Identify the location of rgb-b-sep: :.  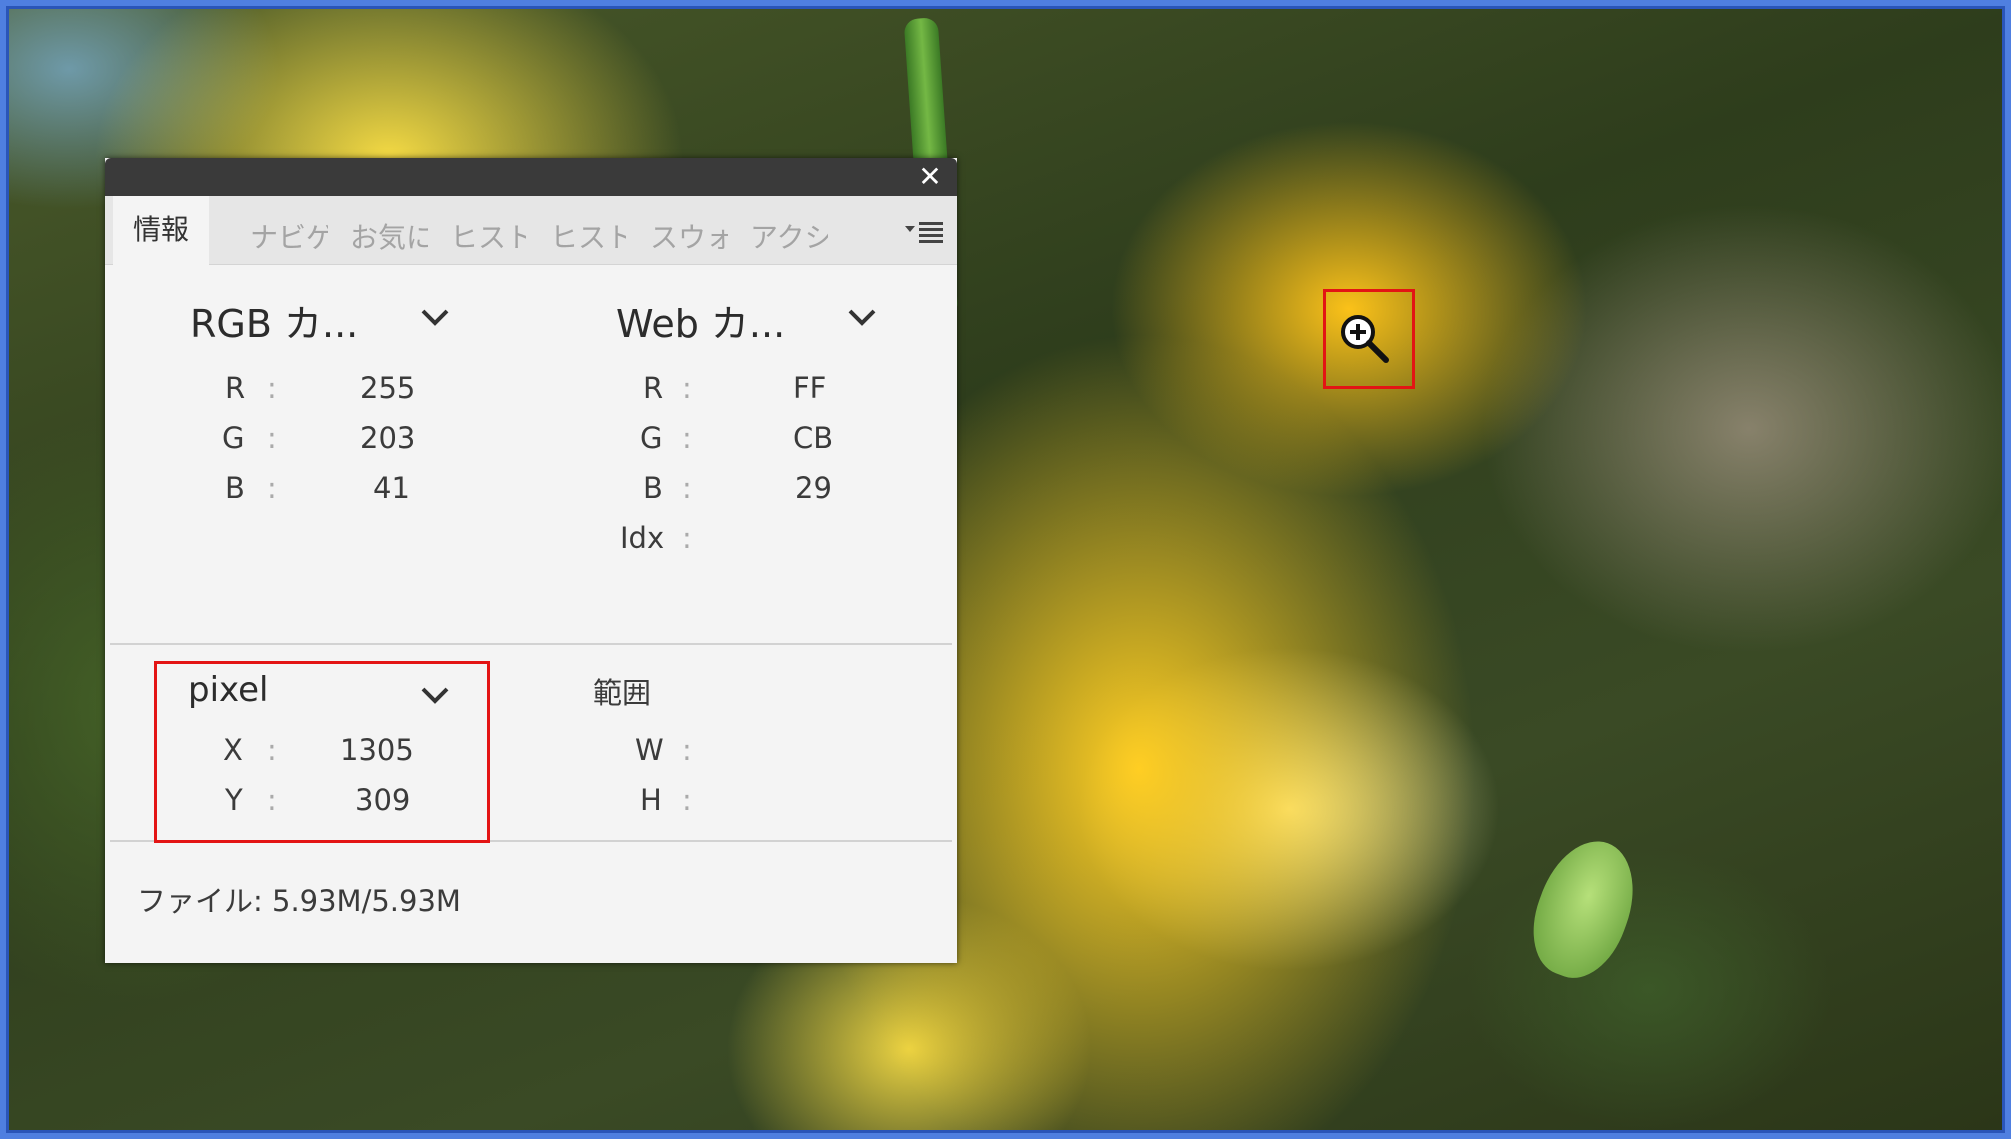
(272, 488).